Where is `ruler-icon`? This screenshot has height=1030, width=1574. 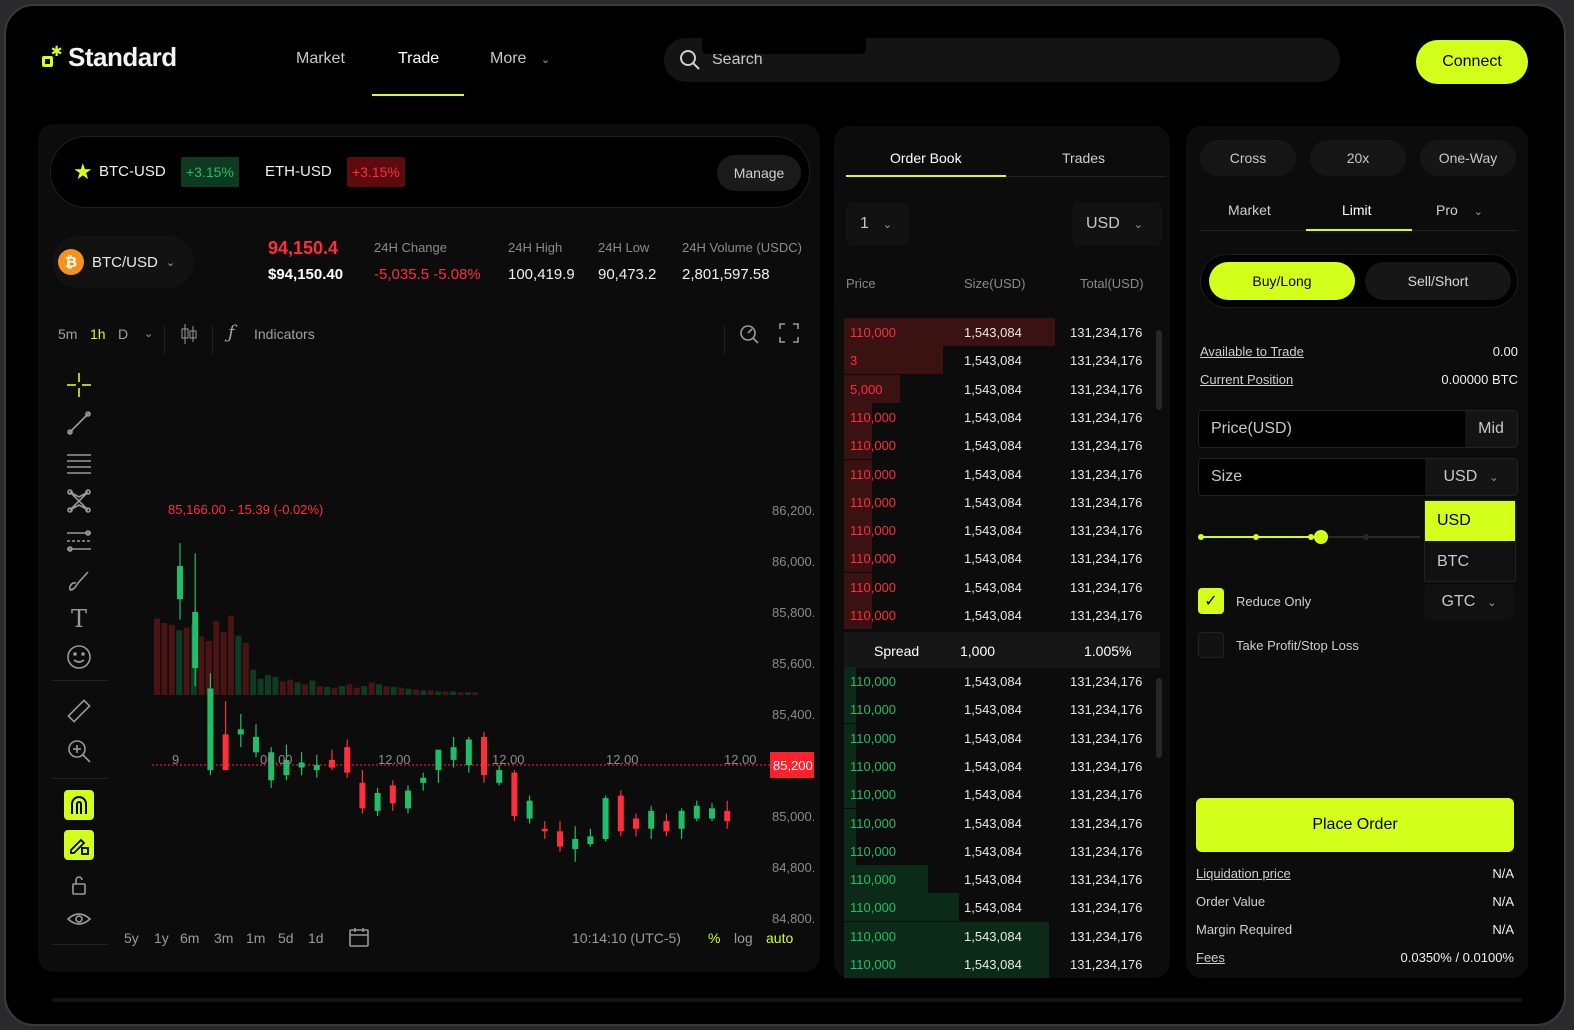
ruler-icon is located at coordinates (79, 711).